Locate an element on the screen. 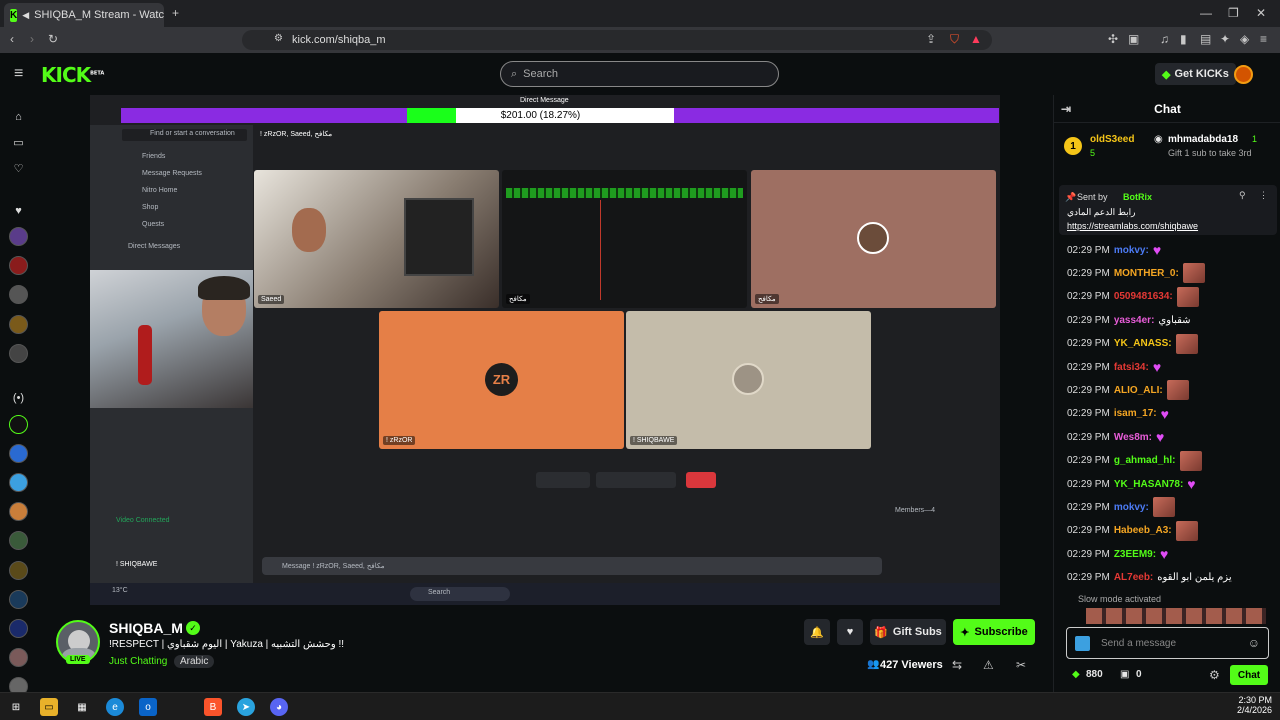  message-user: Z3EEM9: is located at coordinates (1135, 554).